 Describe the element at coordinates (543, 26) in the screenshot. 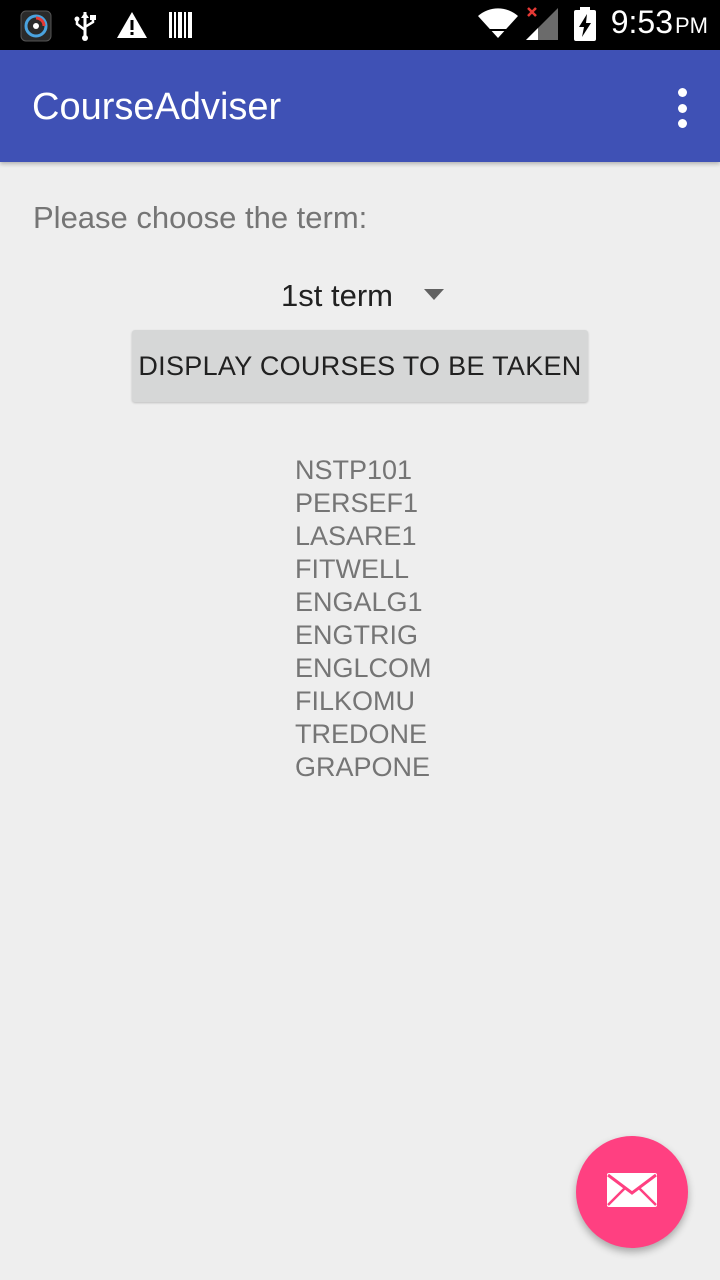

I see `signal-icon` at that location.